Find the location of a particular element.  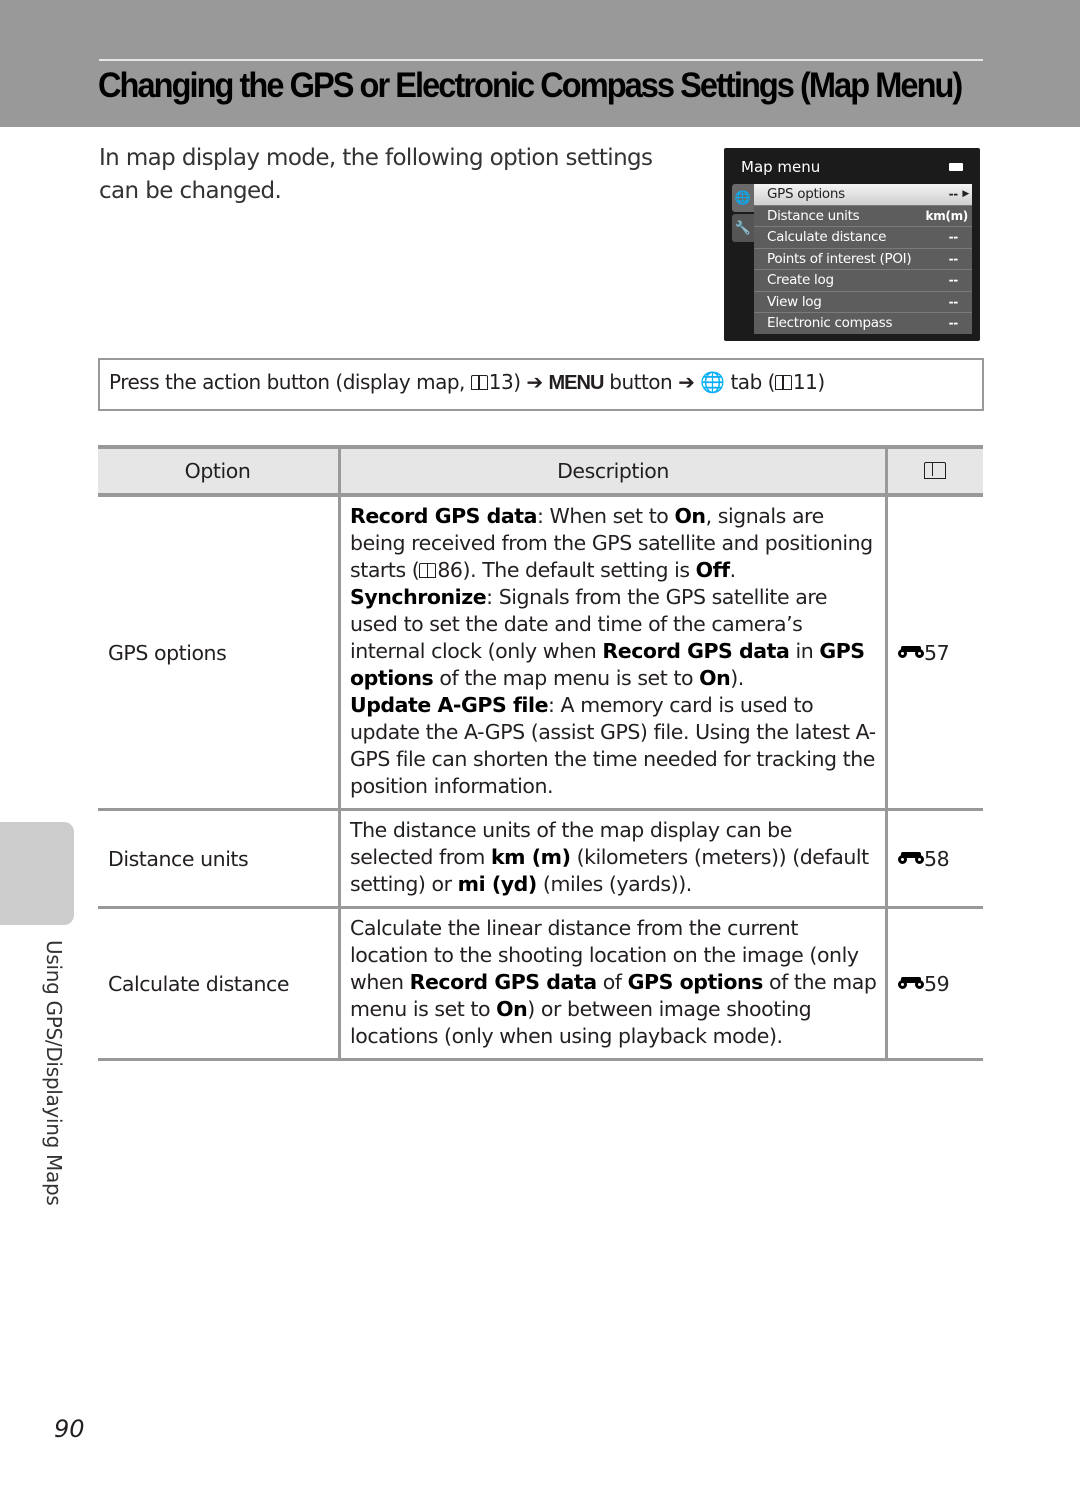

camera-menu-item: Calculate distance -- is located at coordinates (863, 238).